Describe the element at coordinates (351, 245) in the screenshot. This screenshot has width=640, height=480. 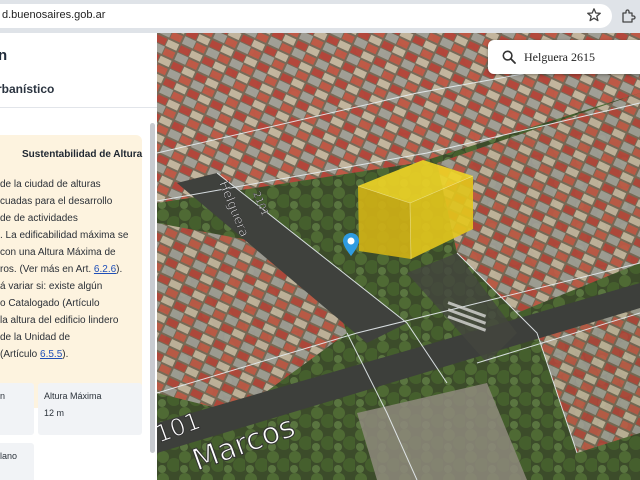
I see `location-pin-icon` at that location.